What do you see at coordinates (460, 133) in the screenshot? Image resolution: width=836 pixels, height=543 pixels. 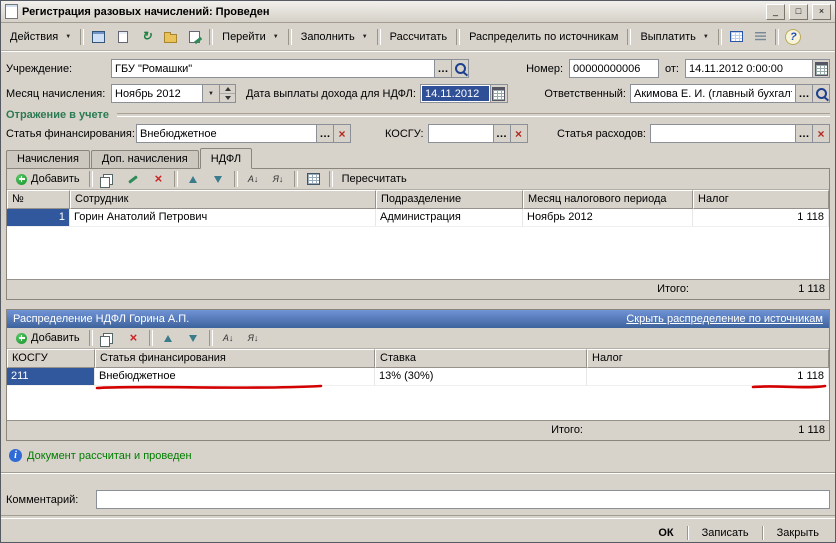 I see `kosgu-input` at bounding box center [460, 133].